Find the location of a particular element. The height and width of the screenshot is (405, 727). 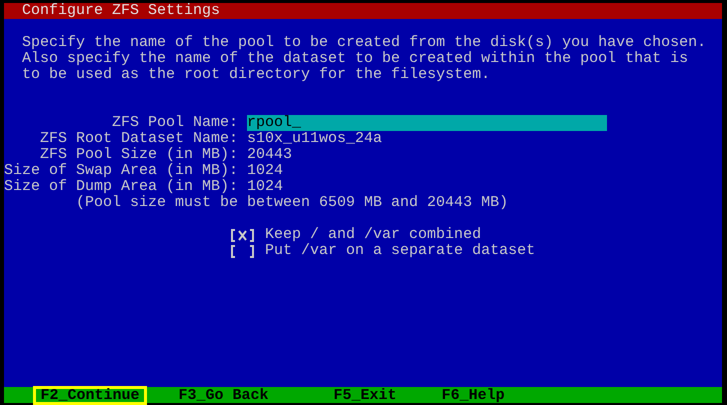

field-label: ZFS Root Dataset Name: is located at coordinates (138, 139).